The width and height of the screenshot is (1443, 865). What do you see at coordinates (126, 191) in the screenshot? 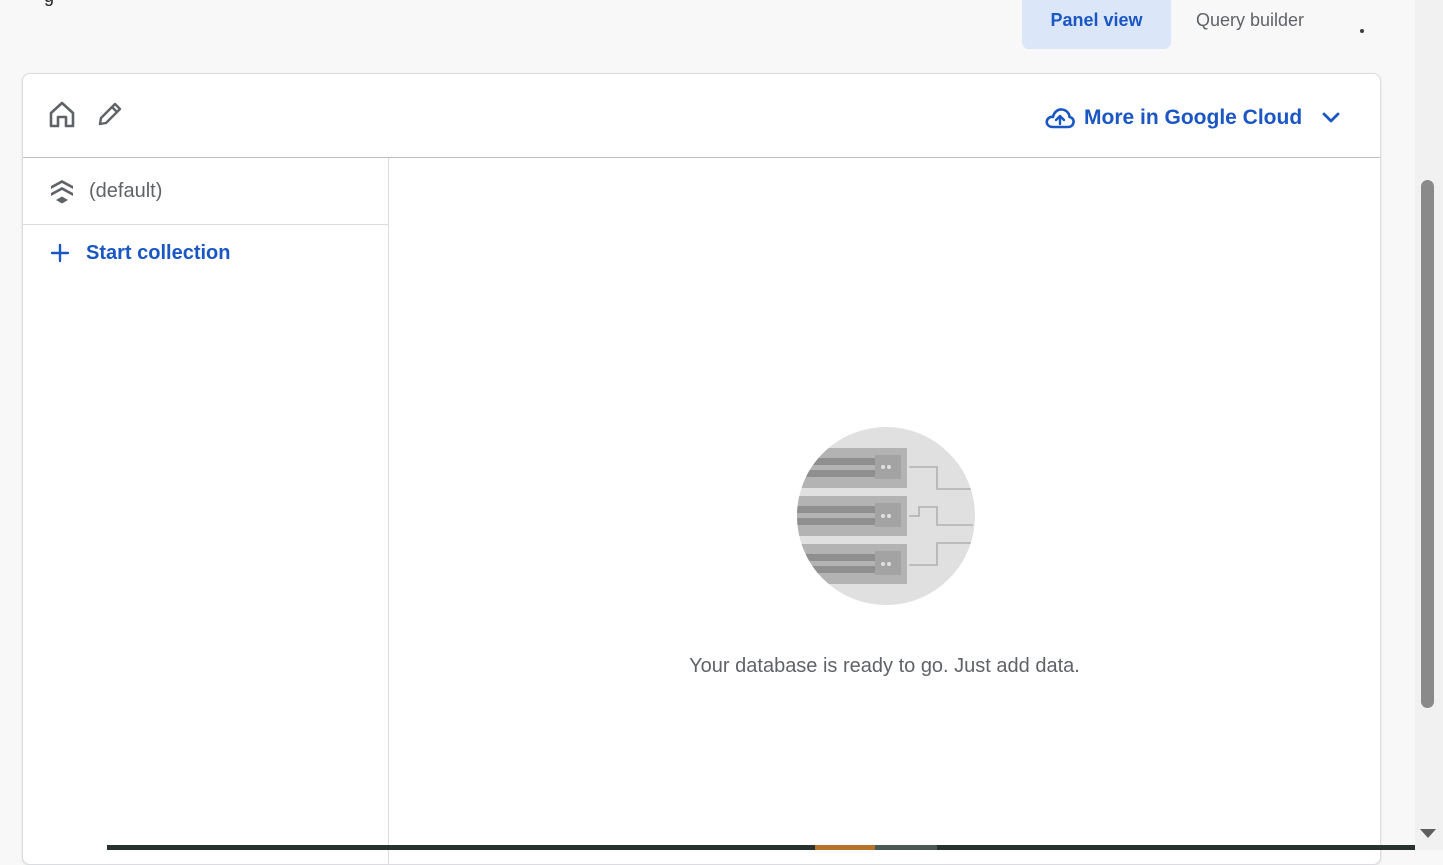
I see `database-name: (default)` at bounding box center [126, 191].